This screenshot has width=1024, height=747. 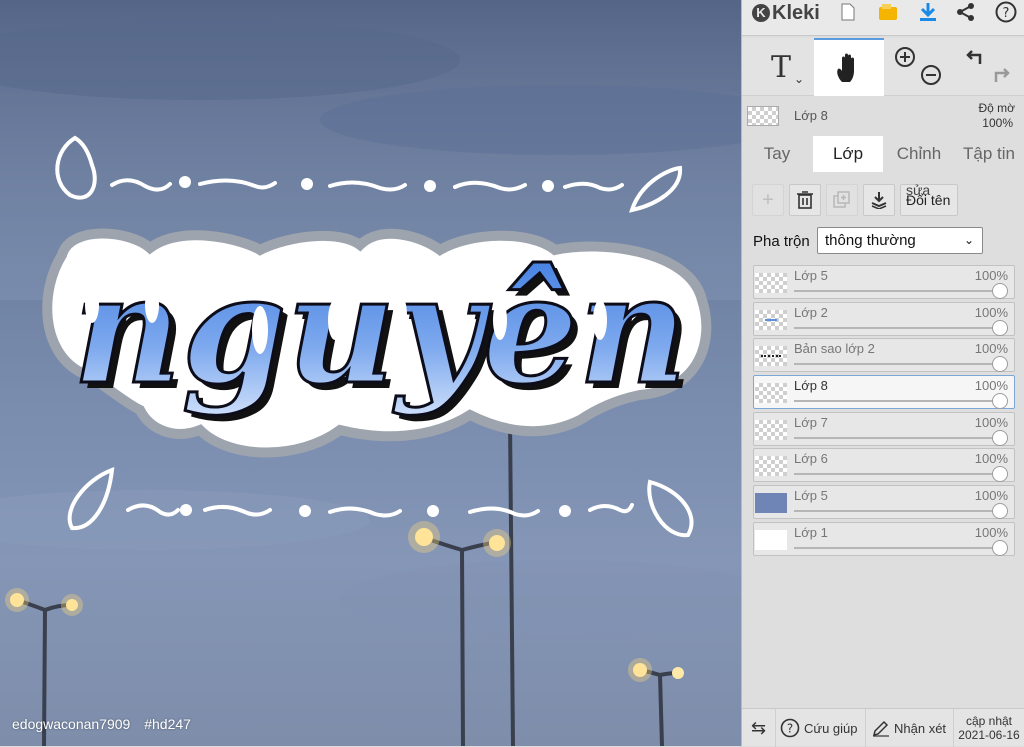 What do you see at coordinates (931, 75) in the screenshot?
I see `zoom-out-icon` at bounding box center [931, 75].